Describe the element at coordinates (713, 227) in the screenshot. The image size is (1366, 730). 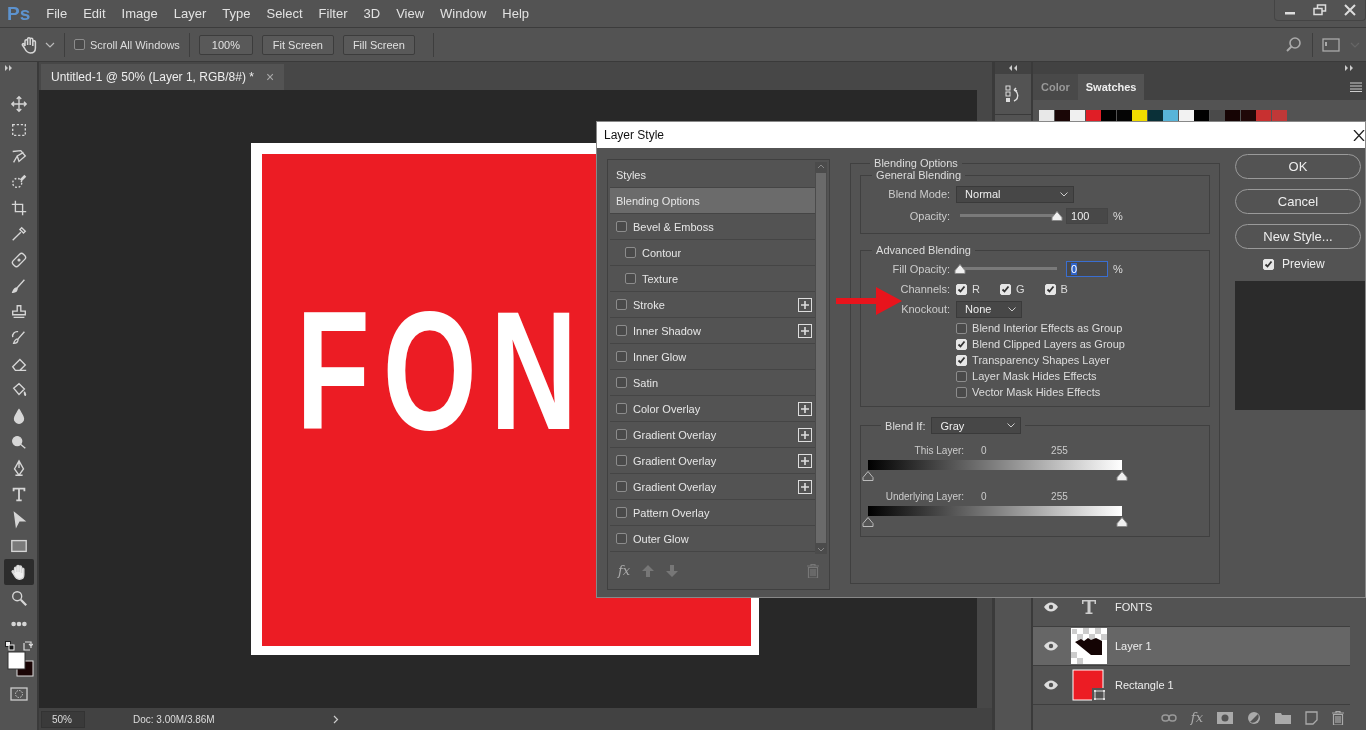
I see `style-list-item: Bevel & Emboss` at that location.